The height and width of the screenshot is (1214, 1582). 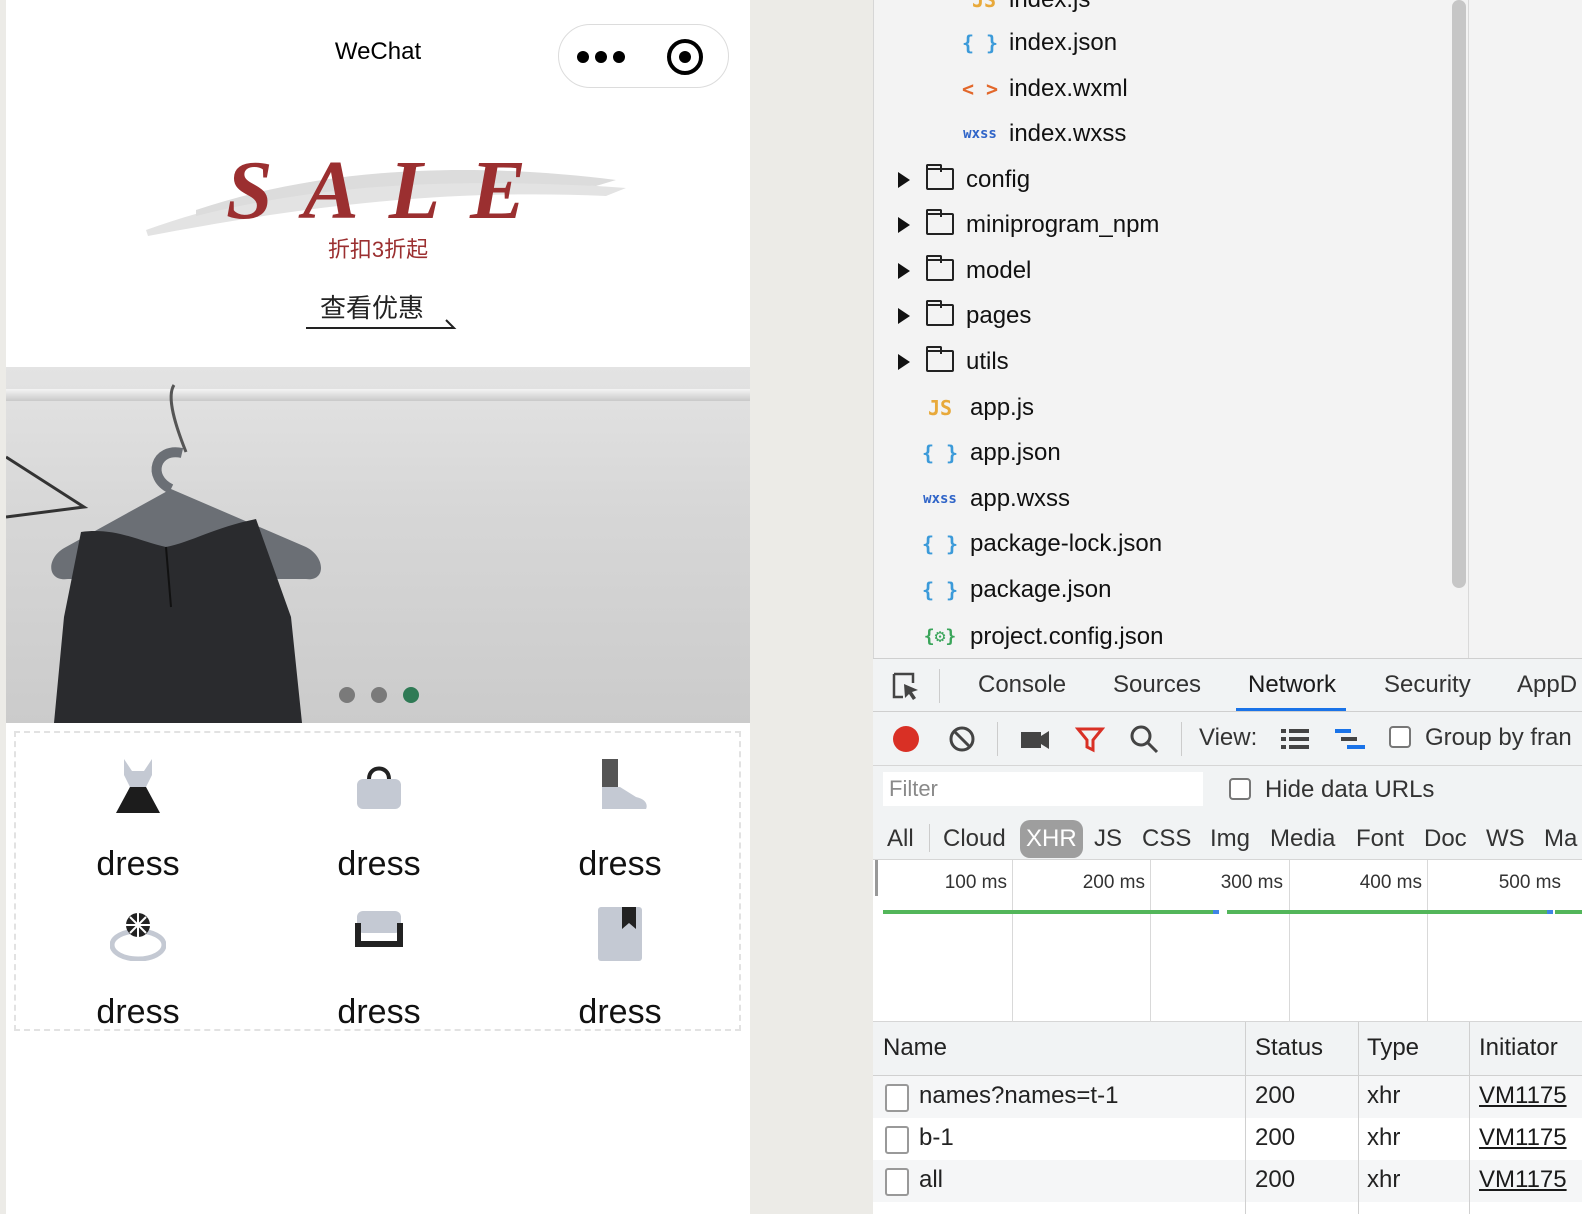 I want to click on table-row: all 200 xhr VM1175, so click(x=1227, y=1181).